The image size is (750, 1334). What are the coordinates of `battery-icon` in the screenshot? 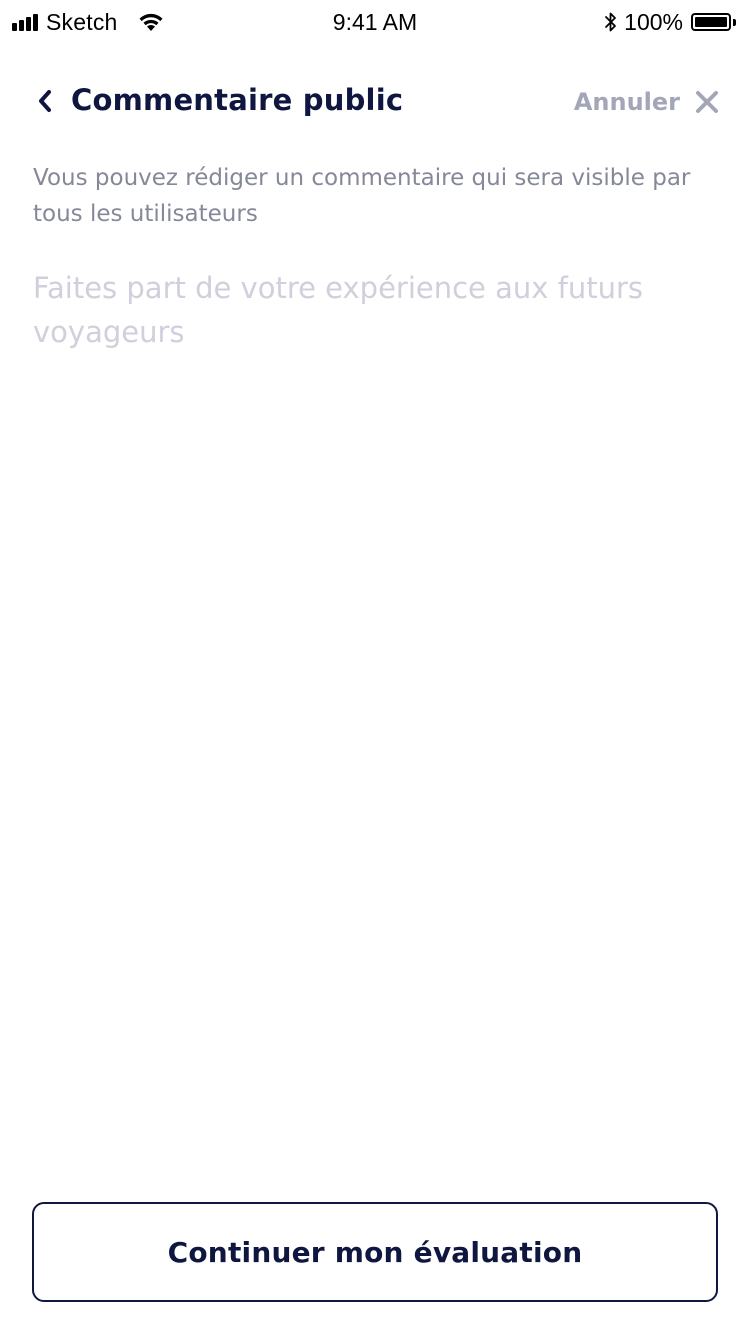 It's located at (711, 22).